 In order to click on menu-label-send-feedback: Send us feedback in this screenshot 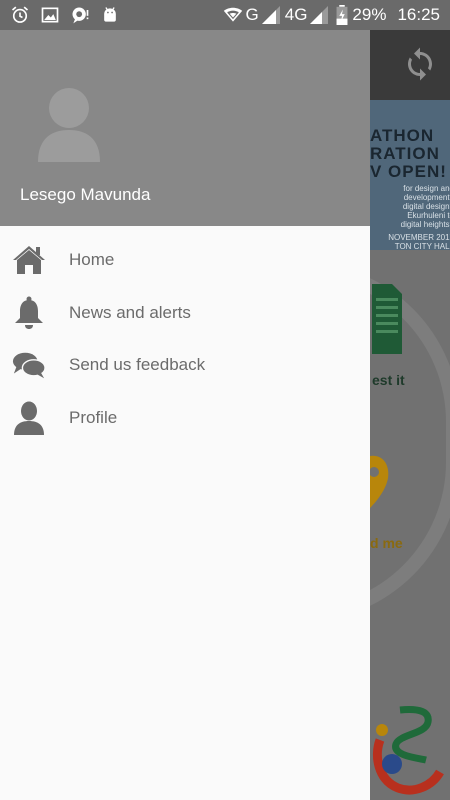, I will do `click(137, 365)`.